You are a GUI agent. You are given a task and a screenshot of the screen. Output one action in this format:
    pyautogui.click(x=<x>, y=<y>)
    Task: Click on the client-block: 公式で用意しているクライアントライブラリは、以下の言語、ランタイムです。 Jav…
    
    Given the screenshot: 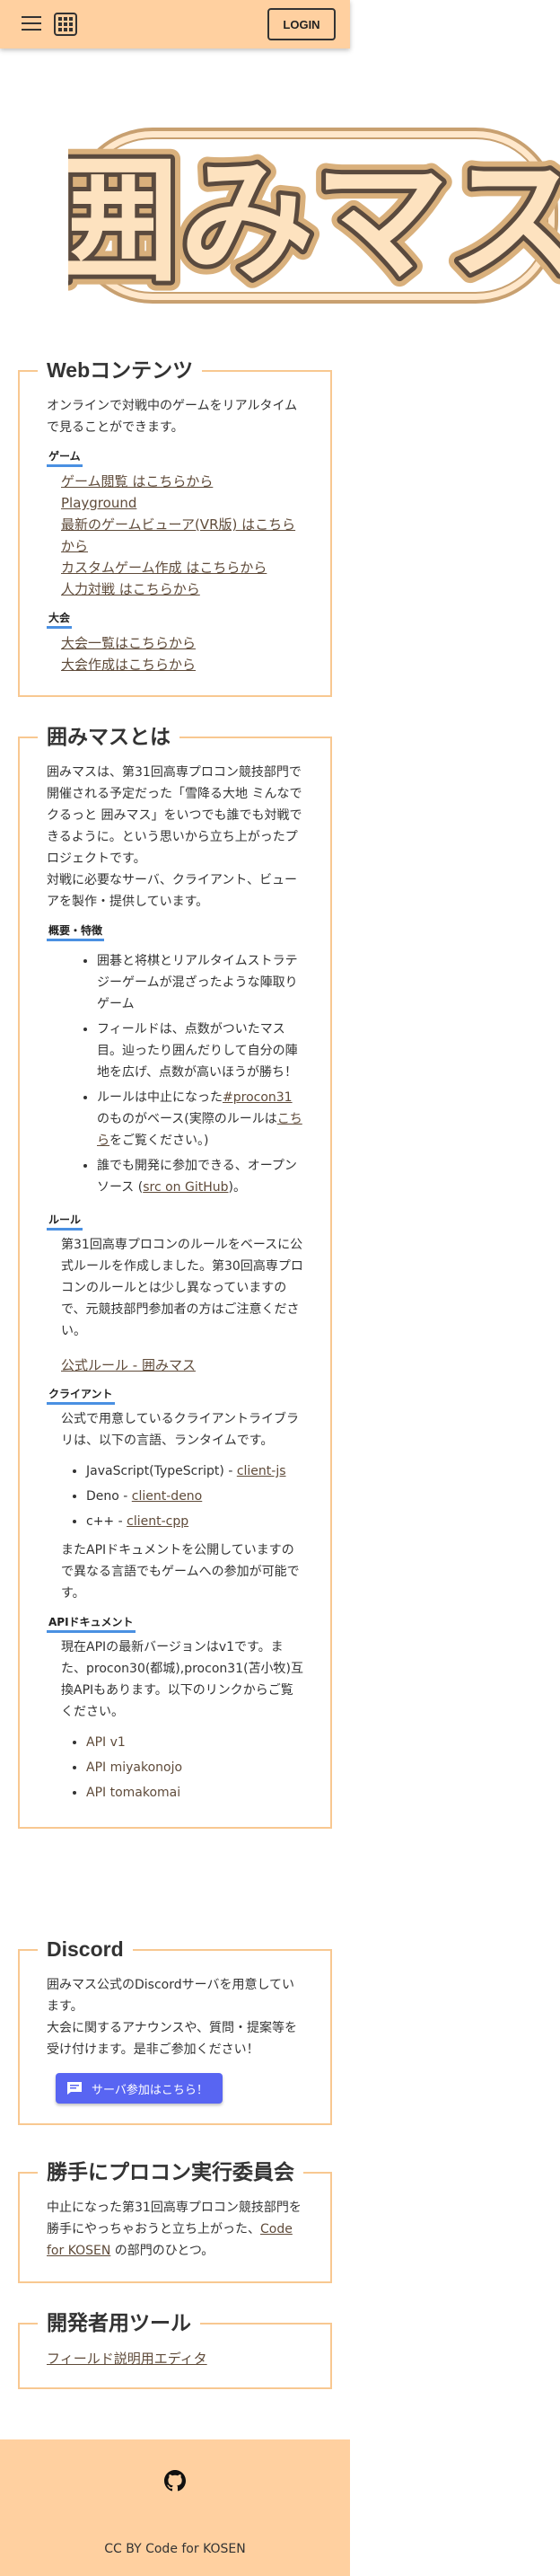 What is the action you would take?
    pyautogui.click(x=175, y=1506)
    